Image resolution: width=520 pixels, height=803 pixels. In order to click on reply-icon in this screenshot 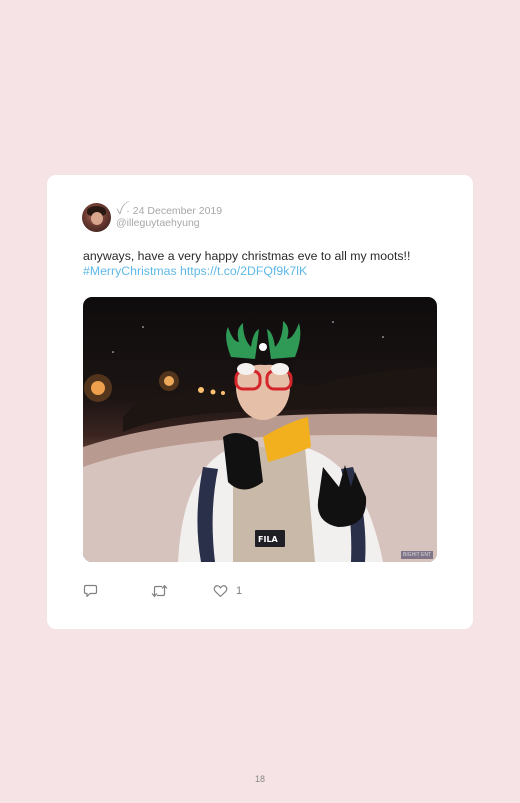, I will do `click(90, 591)`.